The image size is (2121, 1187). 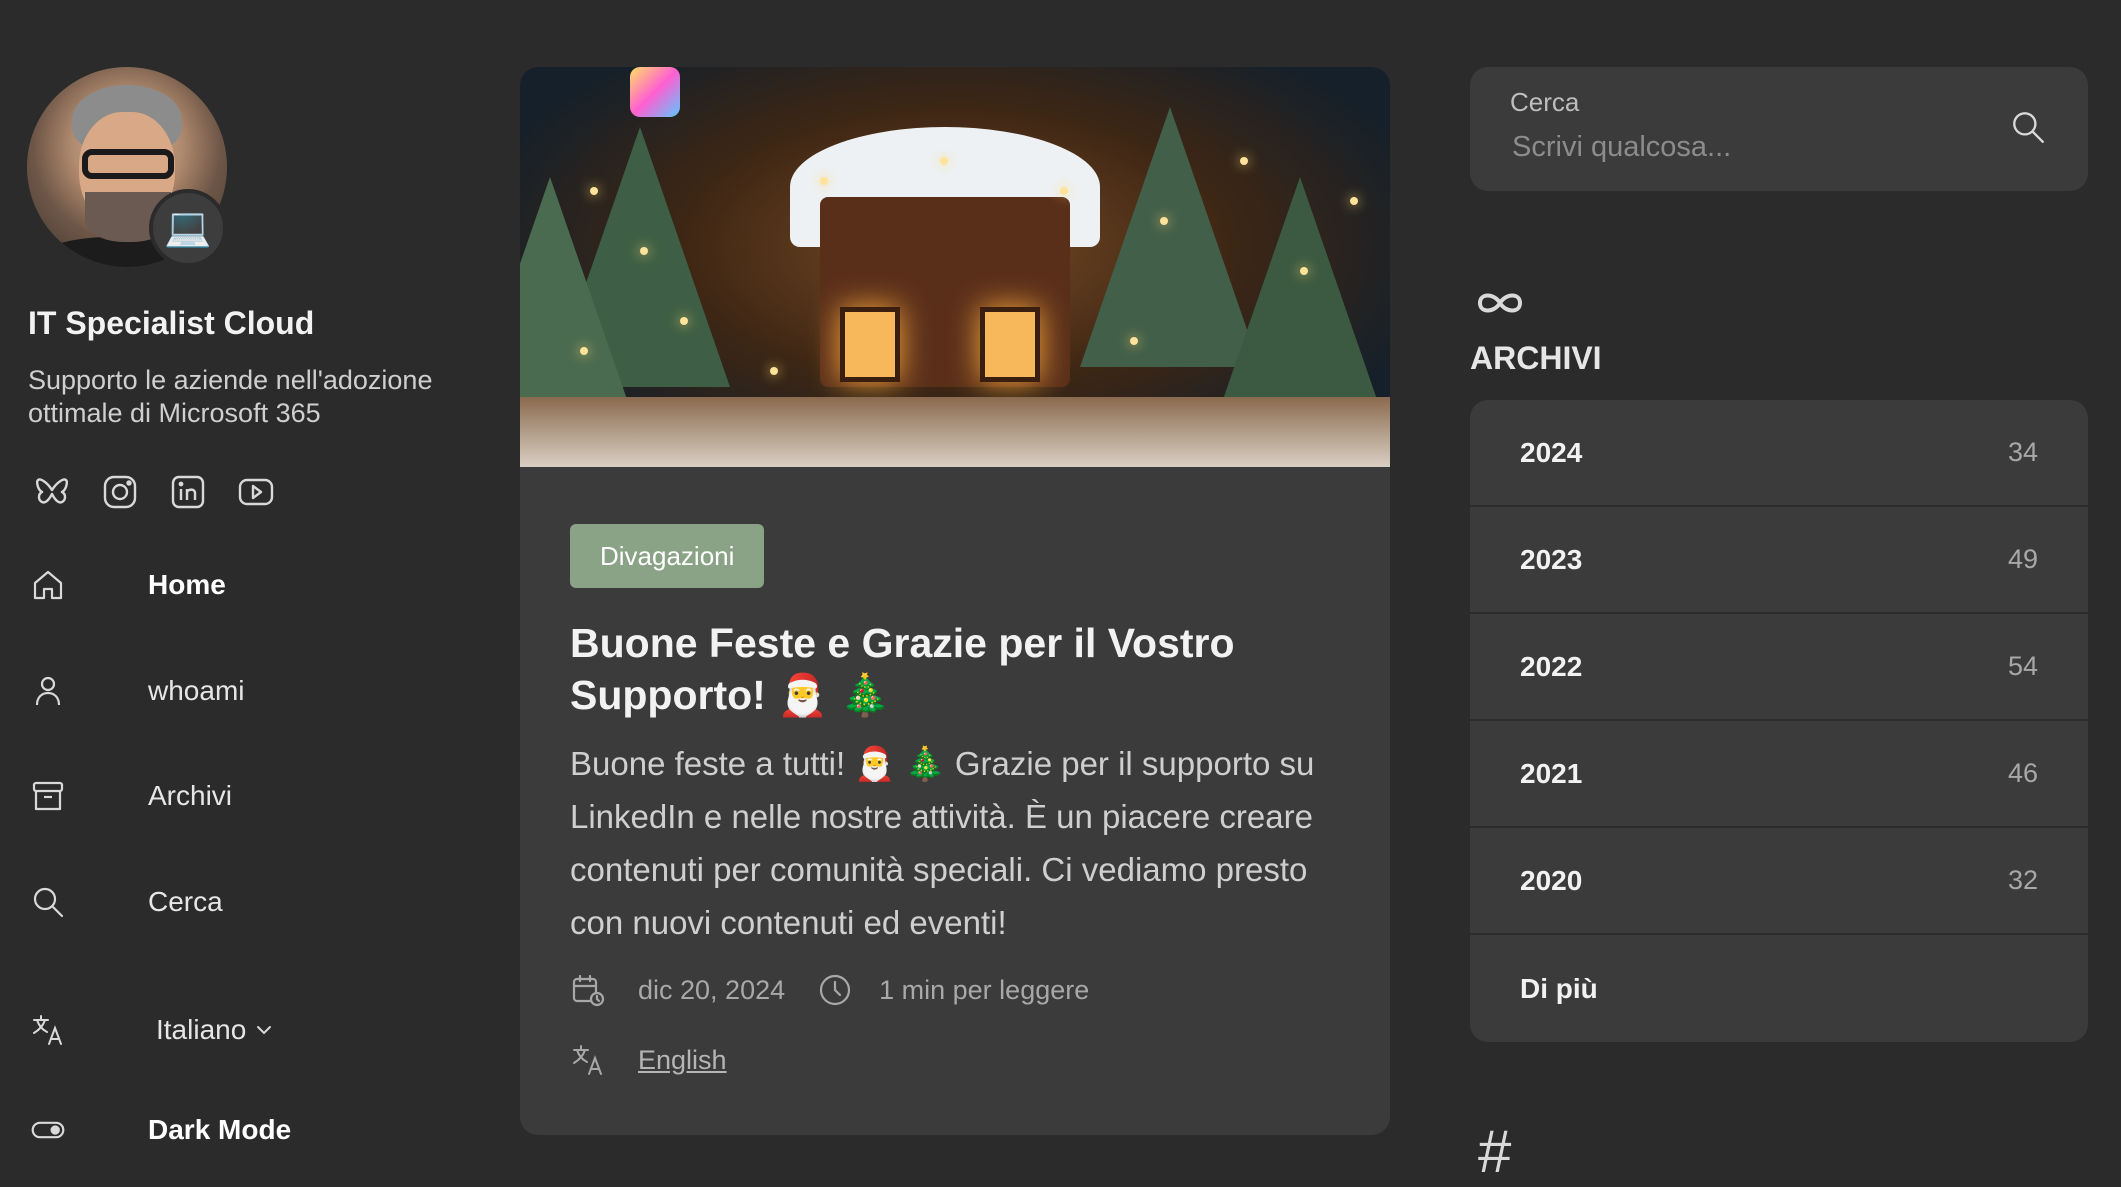 I want to click on archive-year: 2023, so click(x=1551, y=559).